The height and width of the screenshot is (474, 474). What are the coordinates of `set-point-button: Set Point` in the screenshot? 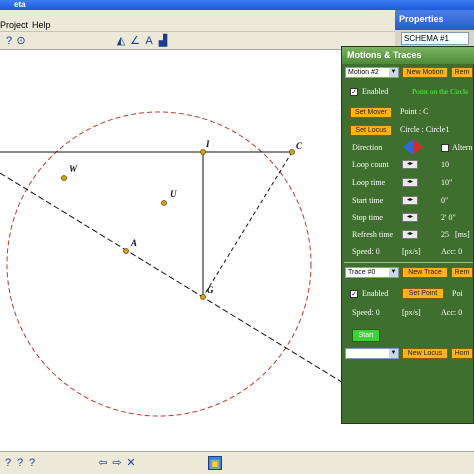 It's located at (423, 293).